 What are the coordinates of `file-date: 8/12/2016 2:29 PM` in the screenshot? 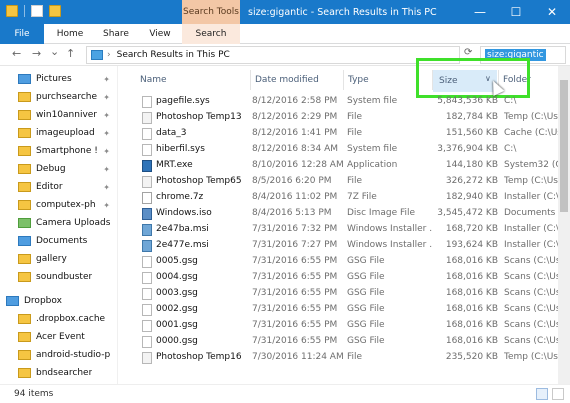 It's located at (295, 117).